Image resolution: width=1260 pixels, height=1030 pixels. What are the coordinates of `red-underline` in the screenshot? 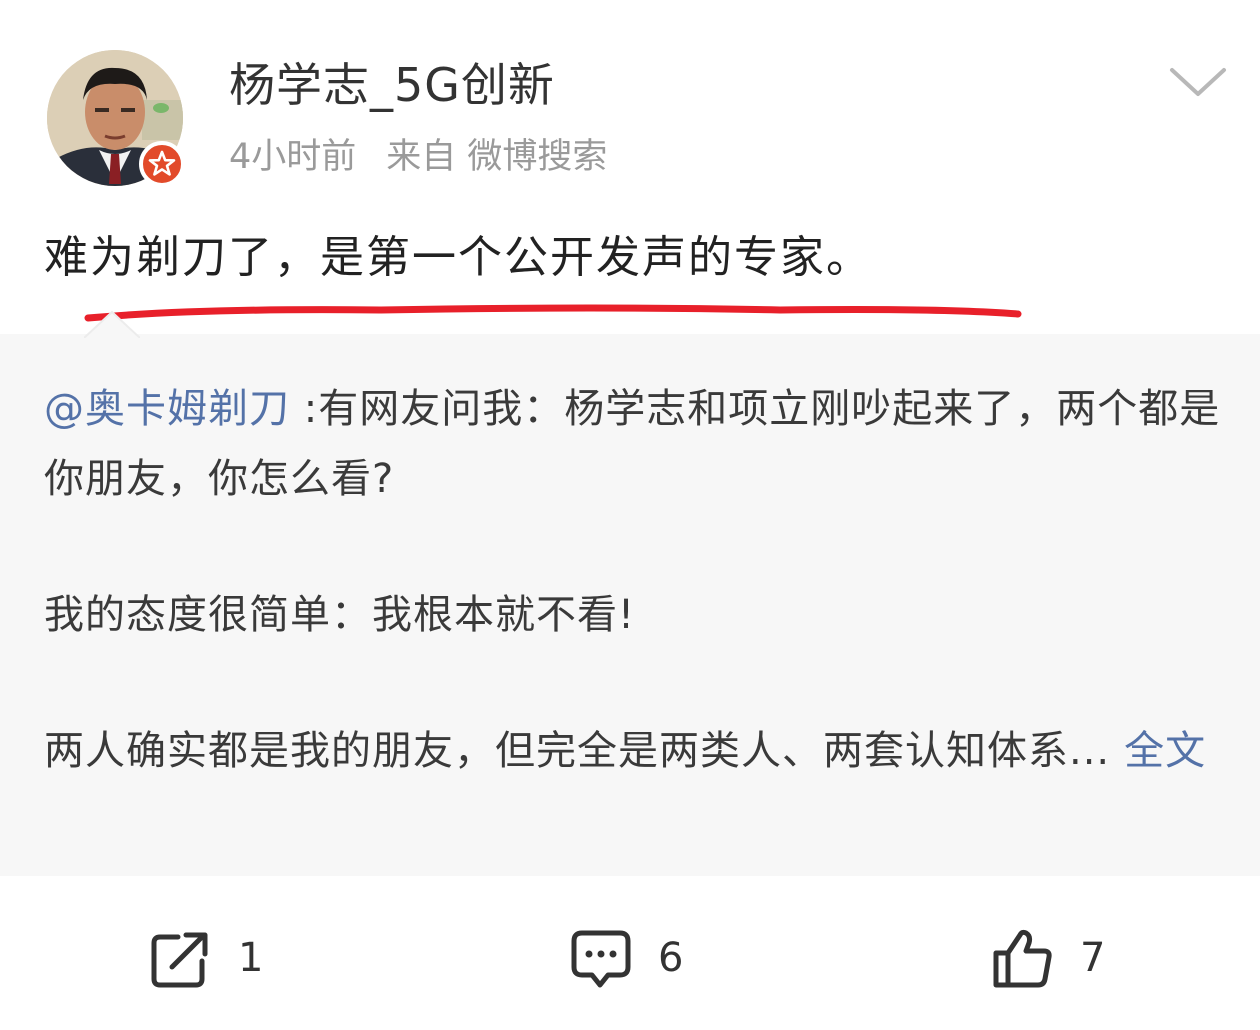 It's located at (553, 313).